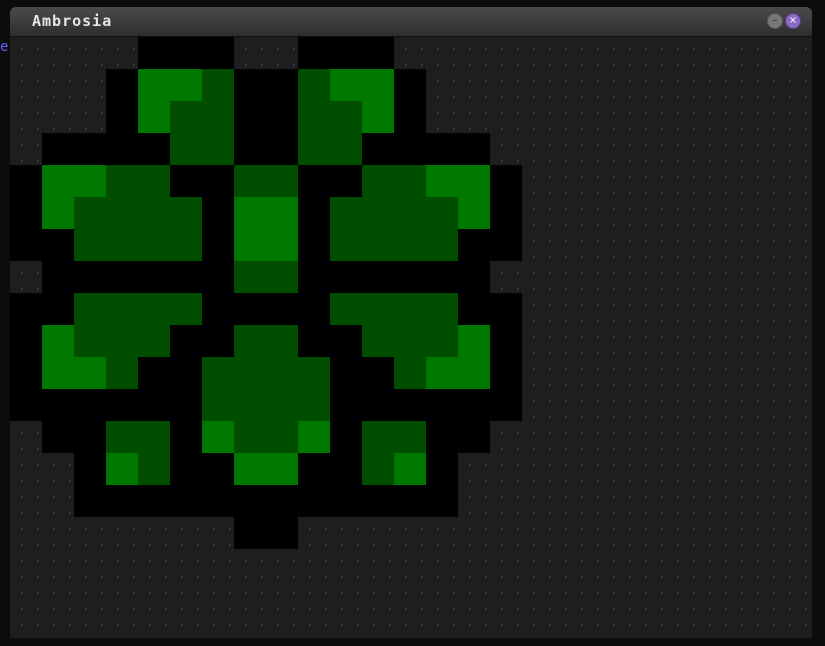 Image resolution: width=825 pixels, height=646 pixels. Describe the element at coordinates (793, 21) in the screenshot. I see `close-icon: ×` at that location.